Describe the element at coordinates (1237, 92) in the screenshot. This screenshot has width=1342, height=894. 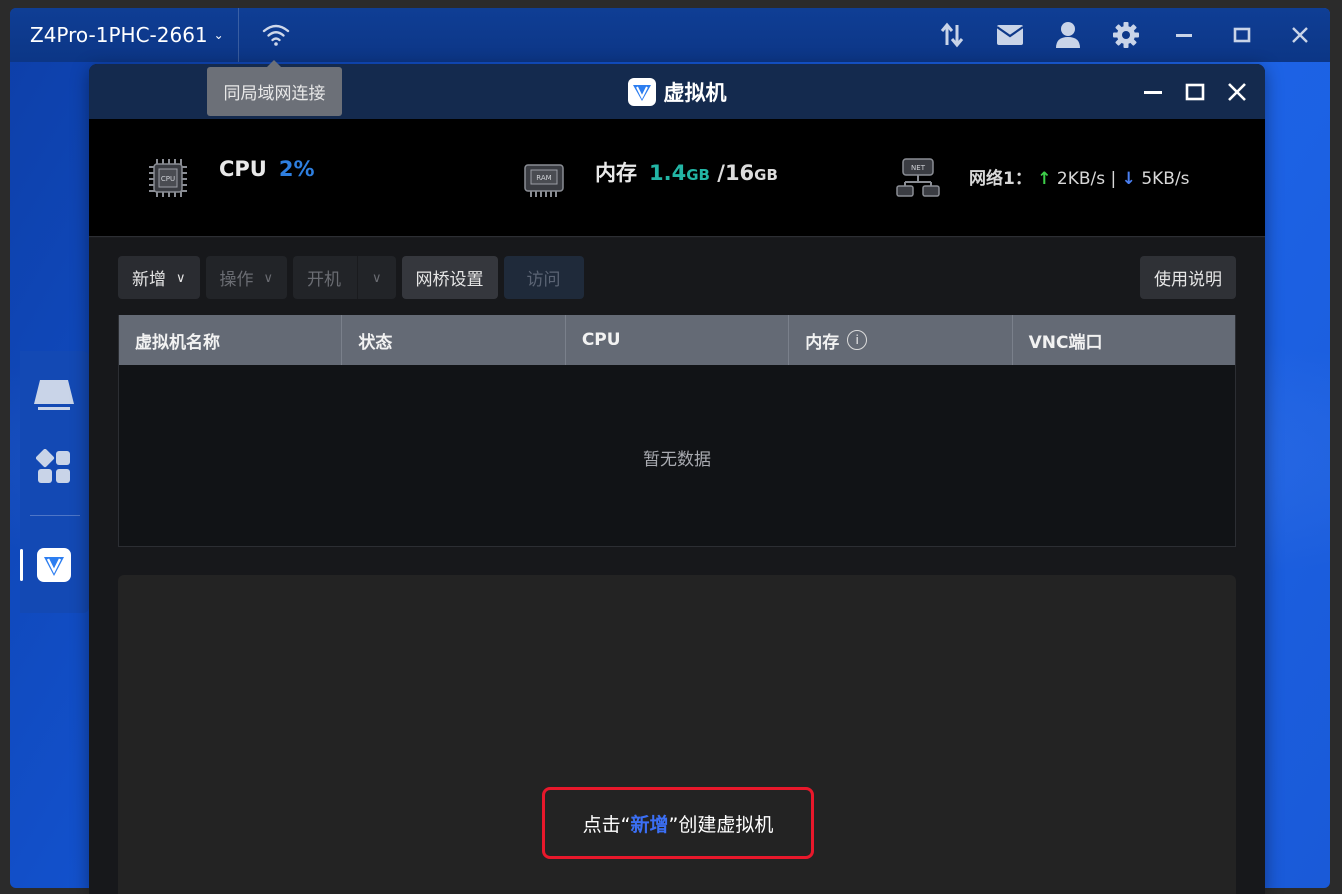
I see `window-close-button` at that location.